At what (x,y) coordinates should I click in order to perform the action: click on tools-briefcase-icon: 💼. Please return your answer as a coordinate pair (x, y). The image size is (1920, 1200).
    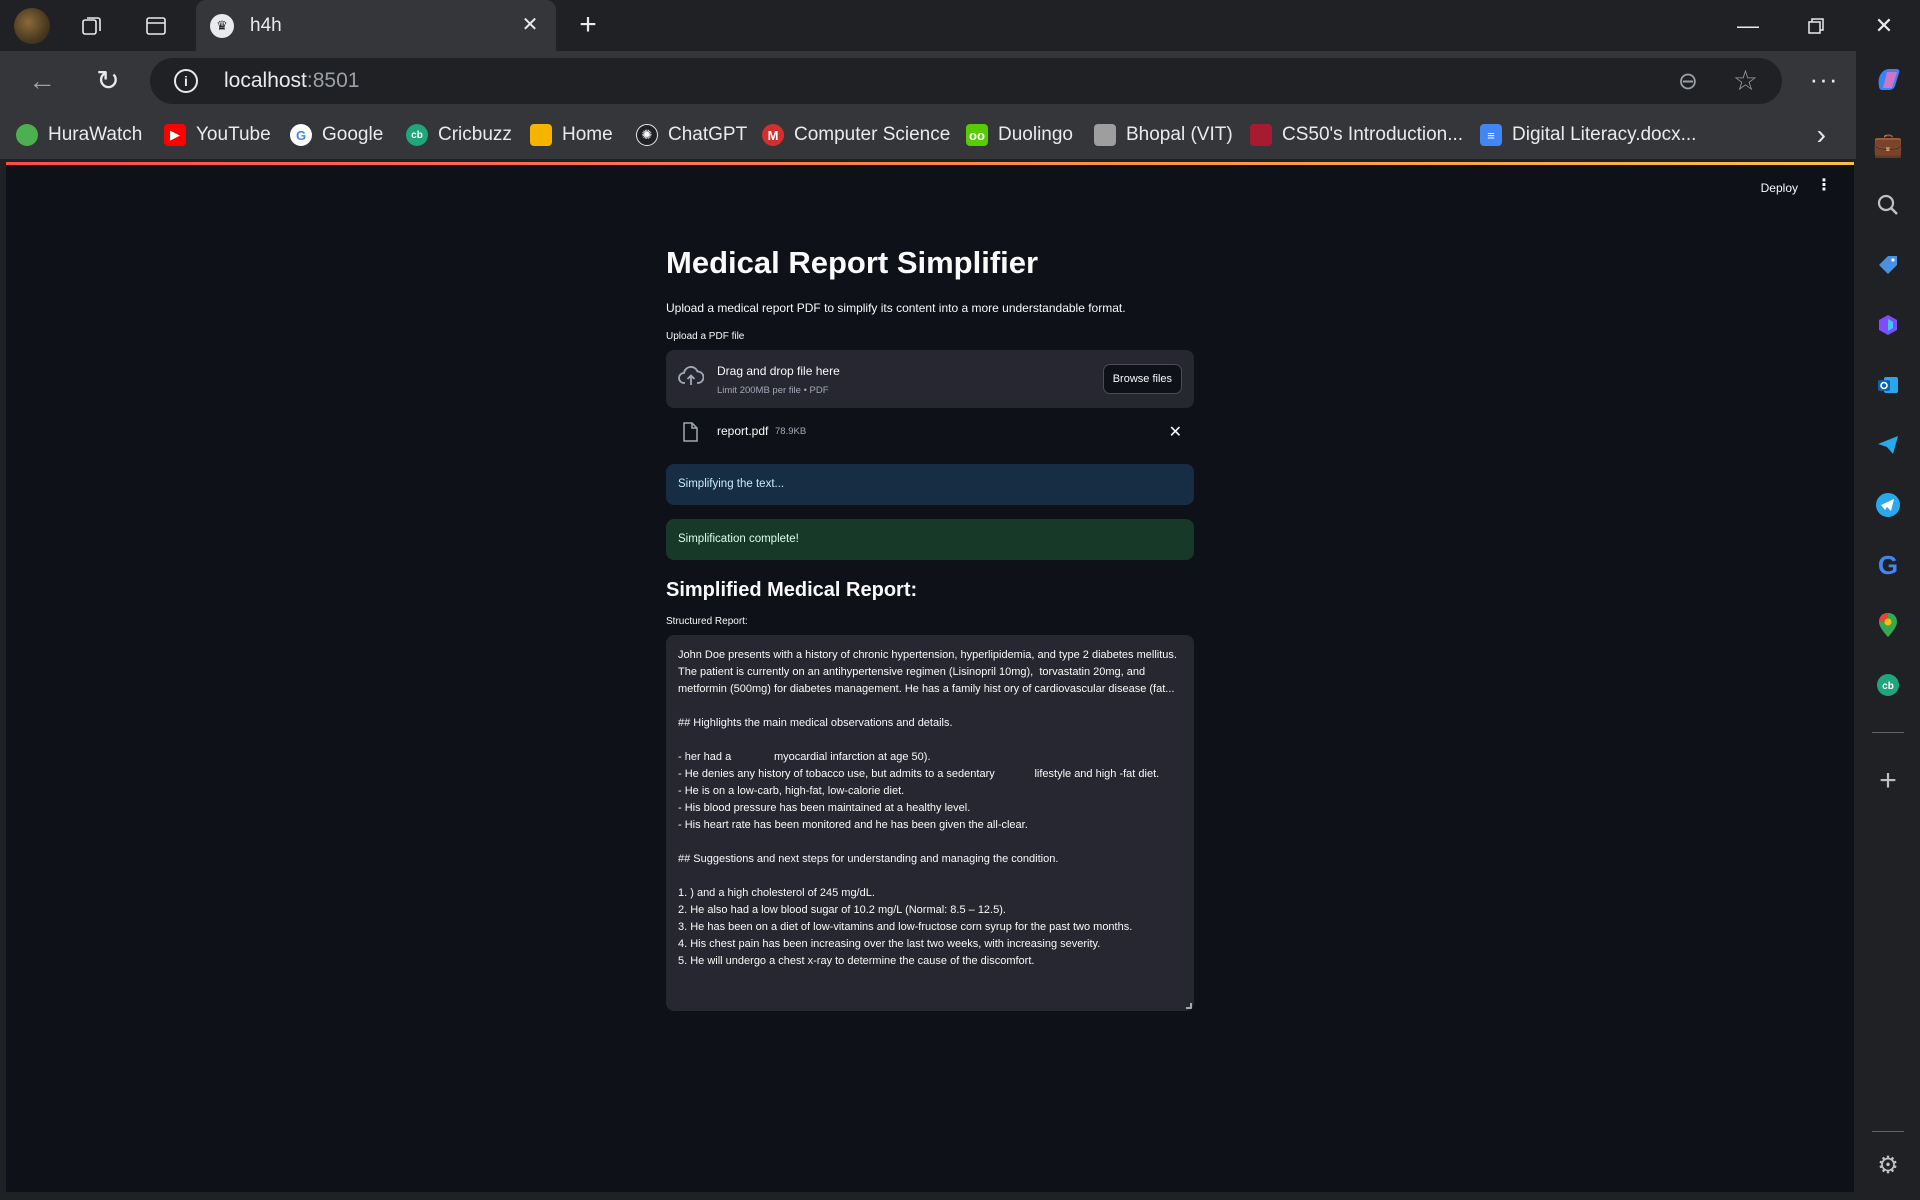
    Looking at the image, I should click on (1888, 145).